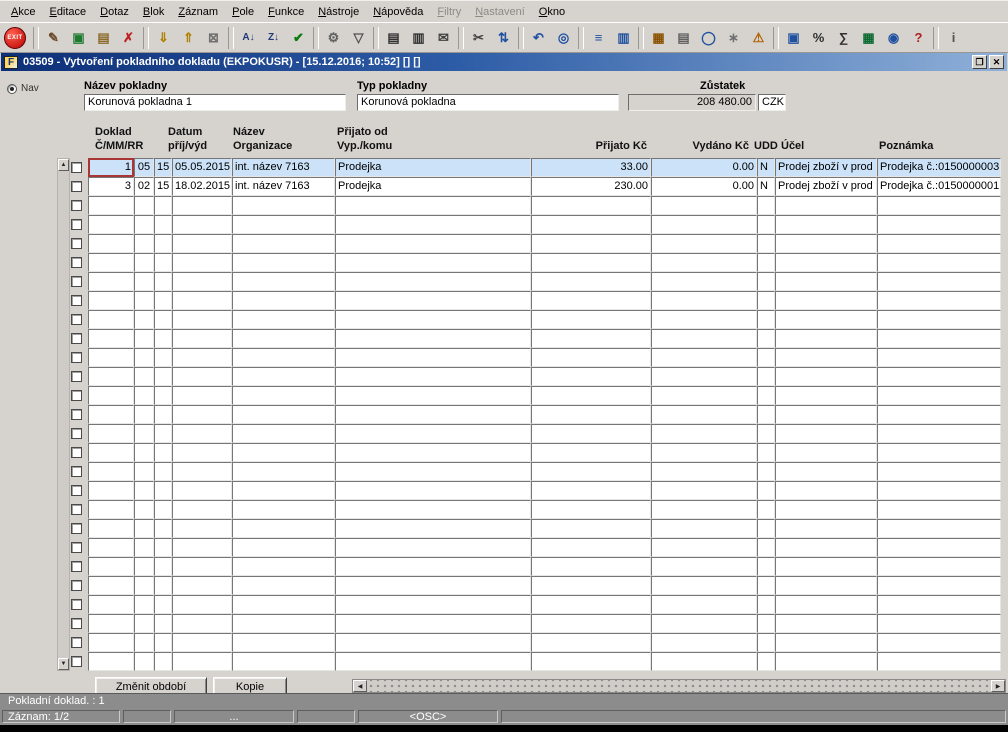 Image resolution: width=1008 pixels, height=732 pixels. I want to click on delete-record-icon: ✗, so click(128, 38).